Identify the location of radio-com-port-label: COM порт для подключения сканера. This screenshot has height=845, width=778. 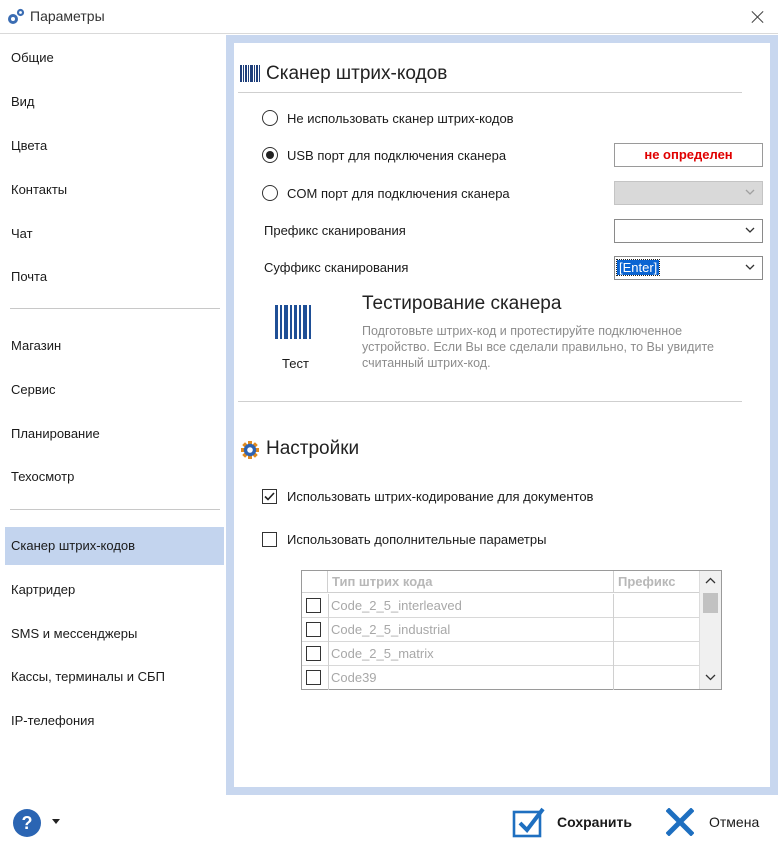
(398, 193).